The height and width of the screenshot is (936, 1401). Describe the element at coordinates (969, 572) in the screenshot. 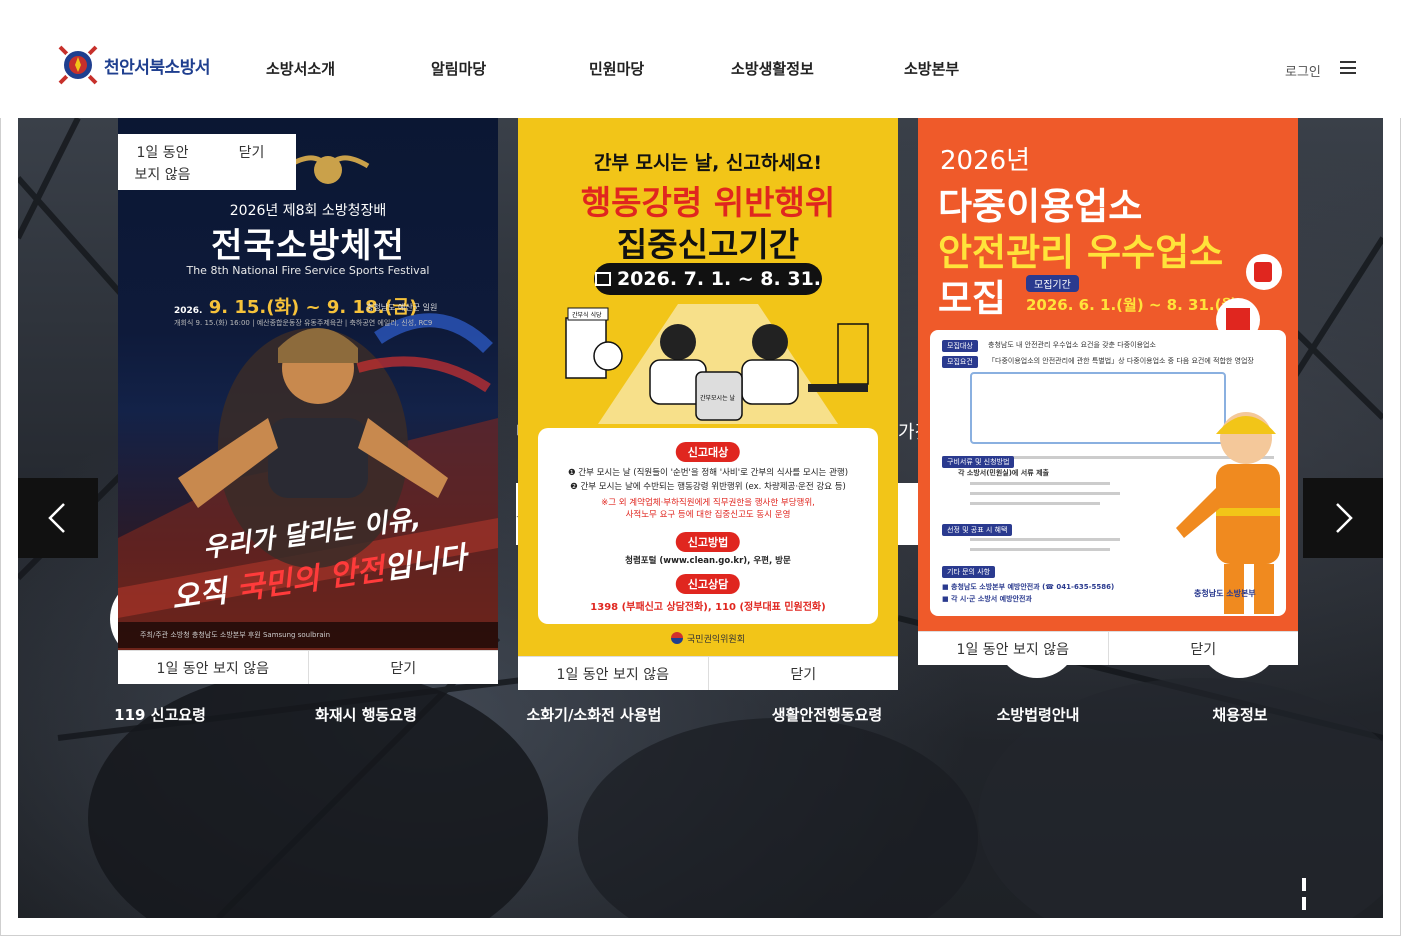

I see `poster3-section-contact: 기타 문의 사항` at that location.